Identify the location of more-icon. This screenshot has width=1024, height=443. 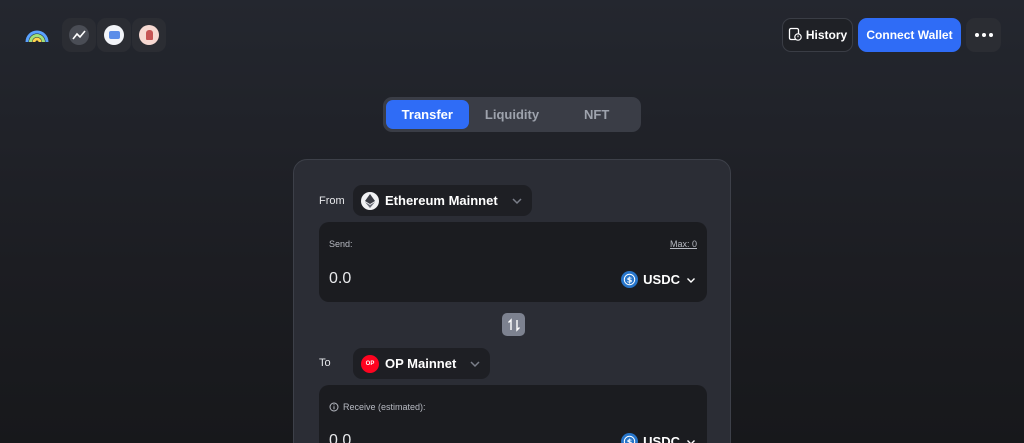
(983, 35).